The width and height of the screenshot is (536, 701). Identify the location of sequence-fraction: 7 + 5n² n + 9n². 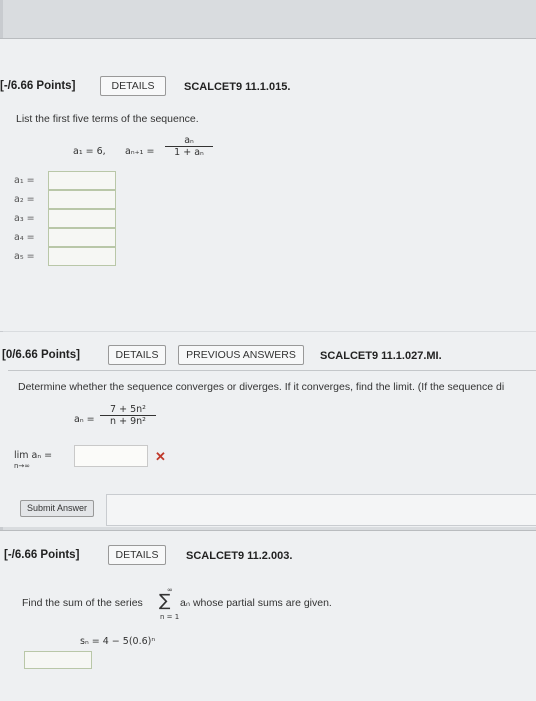
(128, 415).